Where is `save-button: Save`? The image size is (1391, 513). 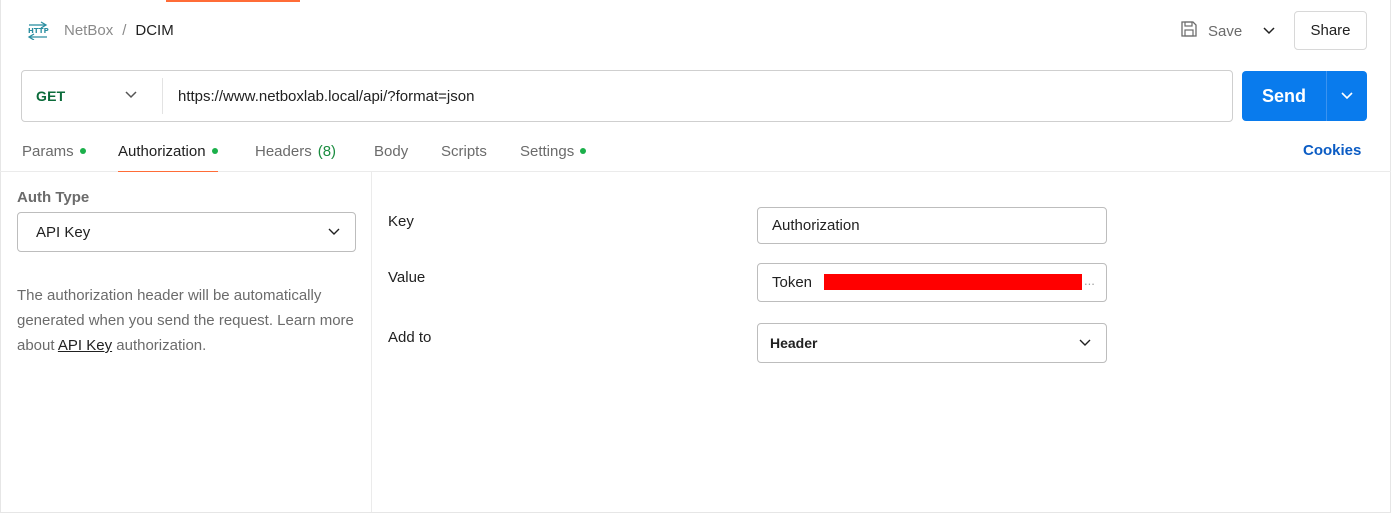 save-button: Save is located at coordinates (1211, 31).